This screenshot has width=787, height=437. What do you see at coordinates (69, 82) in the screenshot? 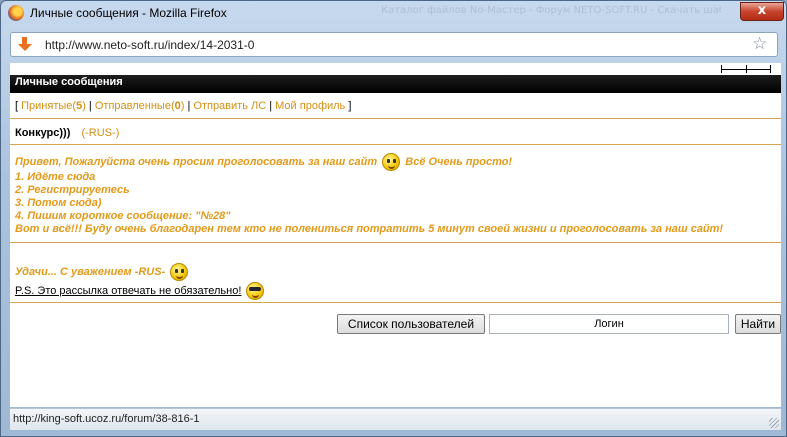
I see `page-title: Личные сообщения` at bounding box center [69, 82].